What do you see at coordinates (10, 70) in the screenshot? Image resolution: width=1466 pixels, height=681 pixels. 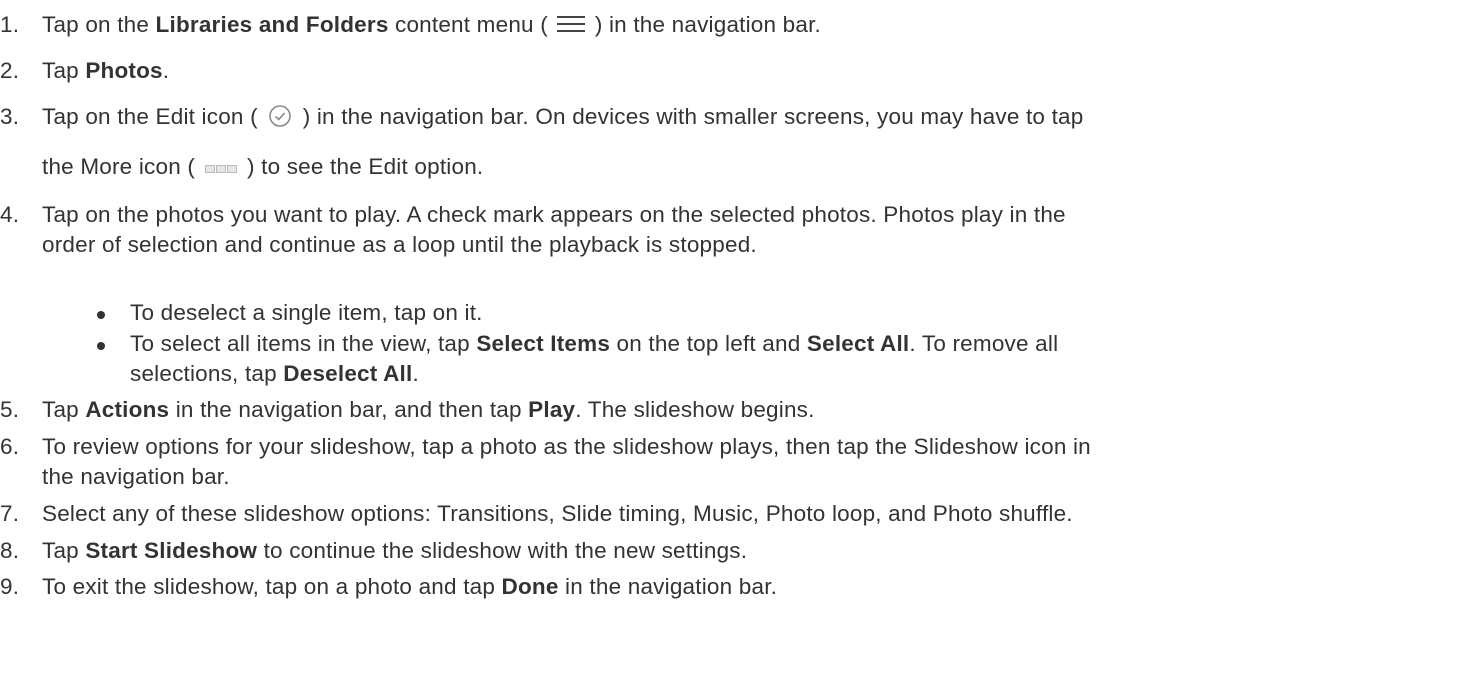 I see `step-number: 2.` at bounding box center [10, 70].